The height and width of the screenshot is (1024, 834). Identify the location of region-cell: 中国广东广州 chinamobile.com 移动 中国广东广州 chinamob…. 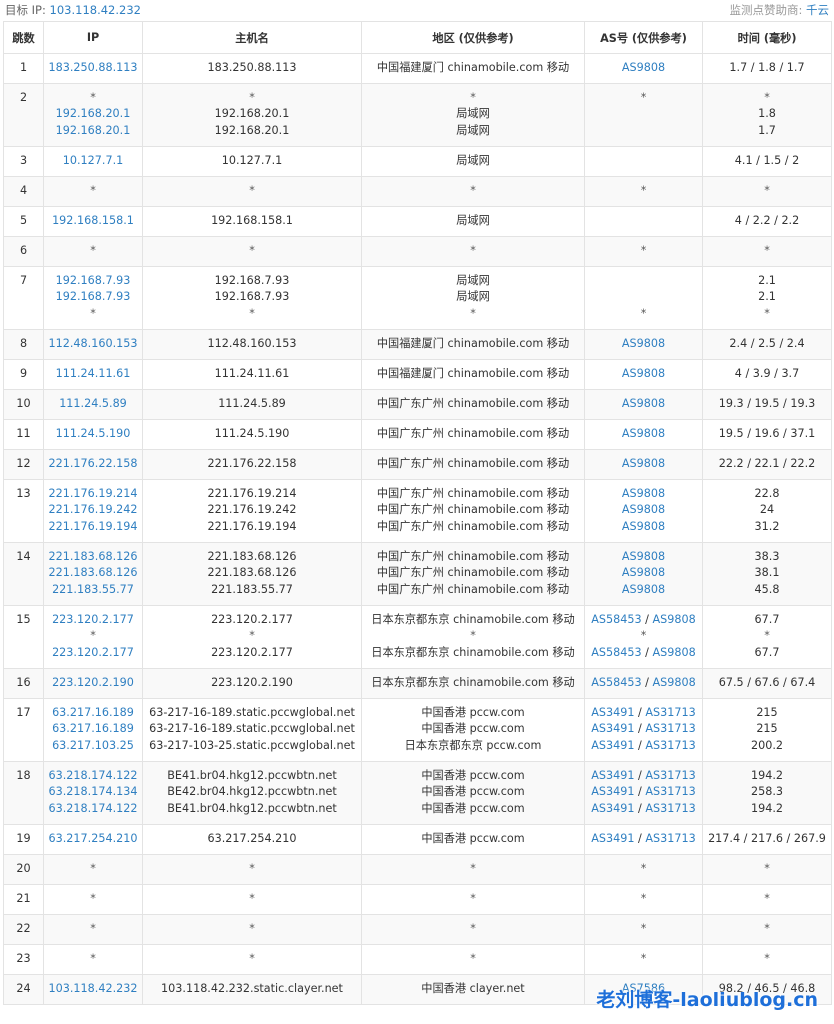
(473, 511).